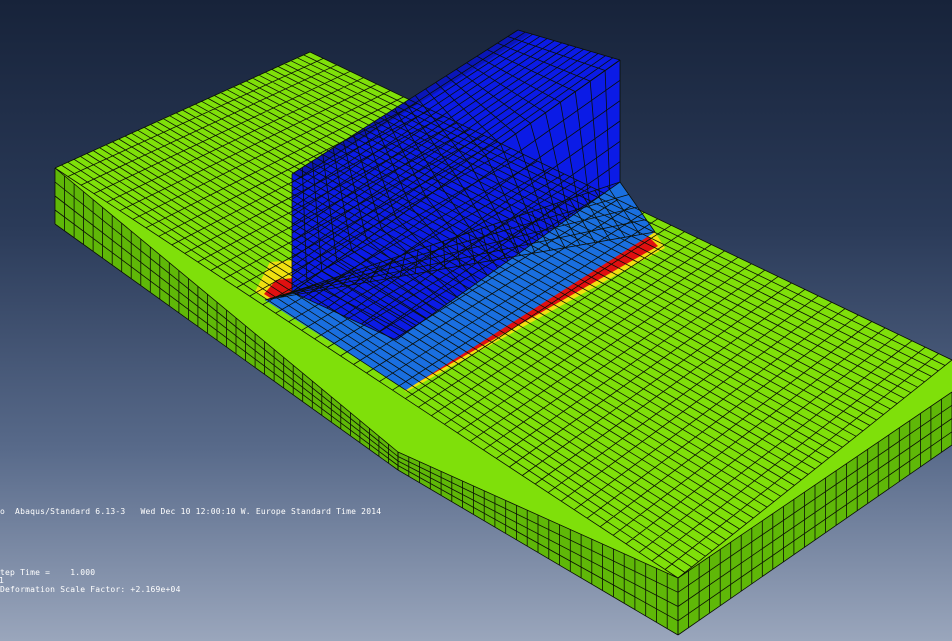  I want to click on step-time-text: tep Time = 1.000, so click(48, 572).